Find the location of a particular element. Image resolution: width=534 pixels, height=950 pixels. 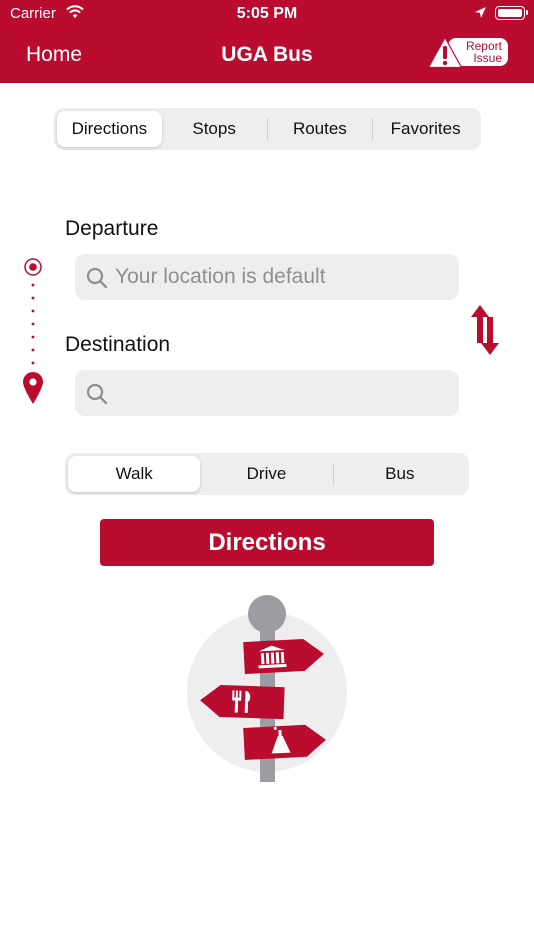

tab-directions: Directions is located at coordinates (109, 129).